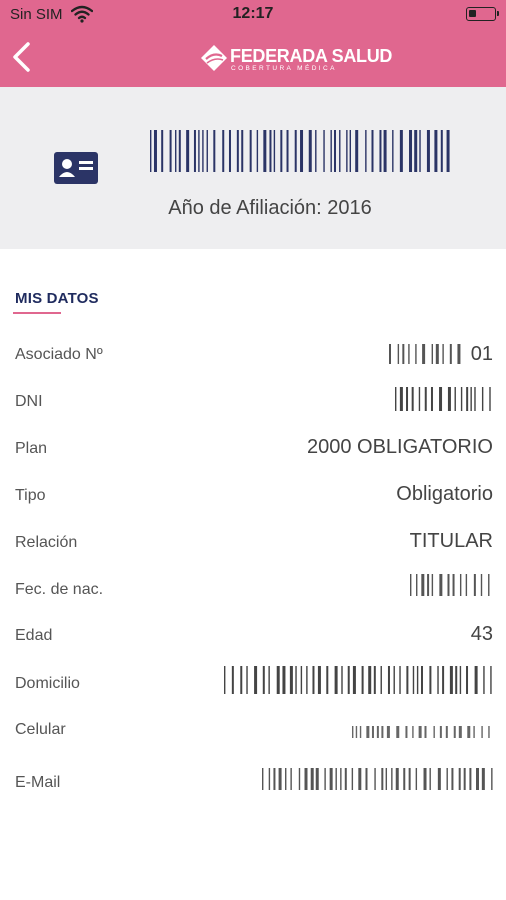  I want to click on label-tipo: Tipo, so click(30, 495).